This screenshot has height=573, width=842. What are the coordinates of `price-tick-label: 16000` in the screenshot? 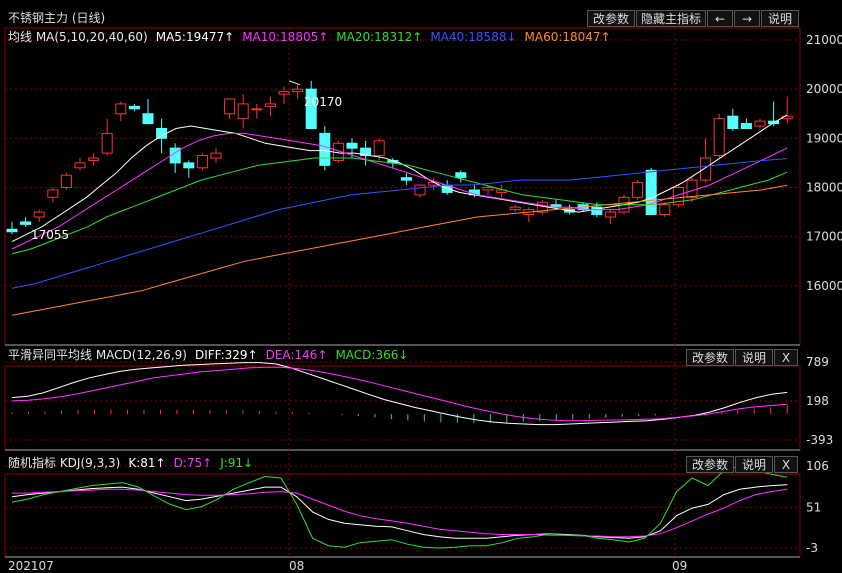 It's located at (824, 286).